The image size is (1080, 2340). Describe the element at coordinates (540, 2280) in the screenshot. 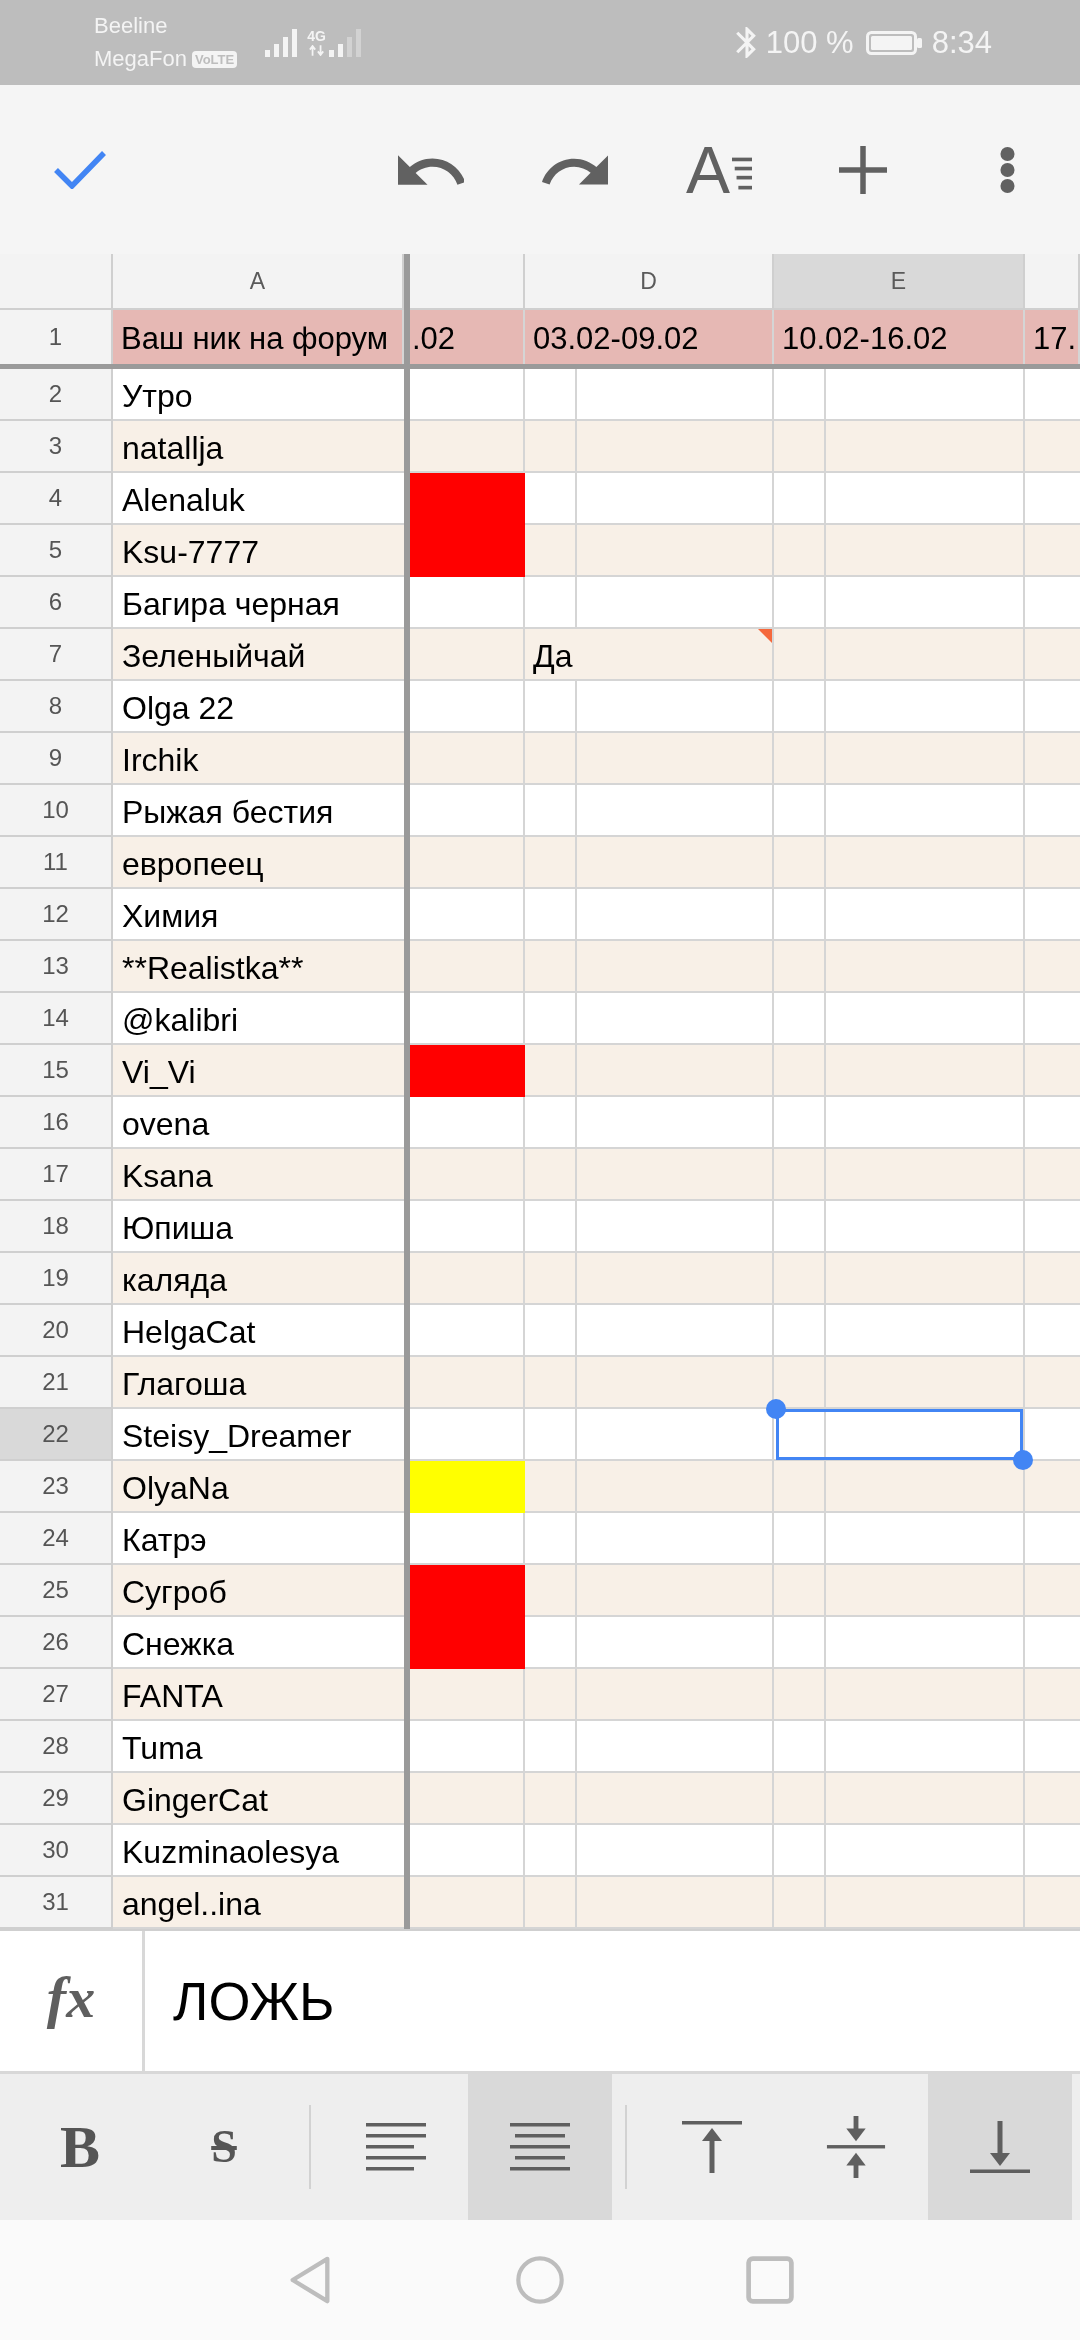

I see `home-icon` at that location.